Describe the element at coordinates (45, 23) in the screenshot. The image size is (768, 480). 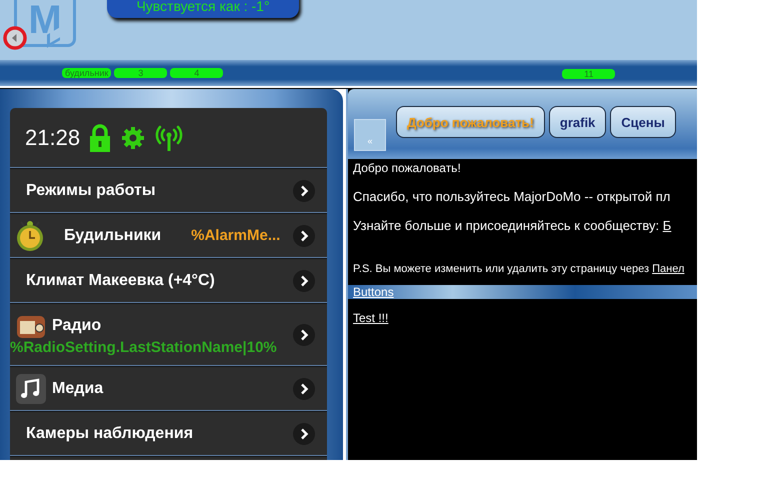
I see `logo: M` at that location.